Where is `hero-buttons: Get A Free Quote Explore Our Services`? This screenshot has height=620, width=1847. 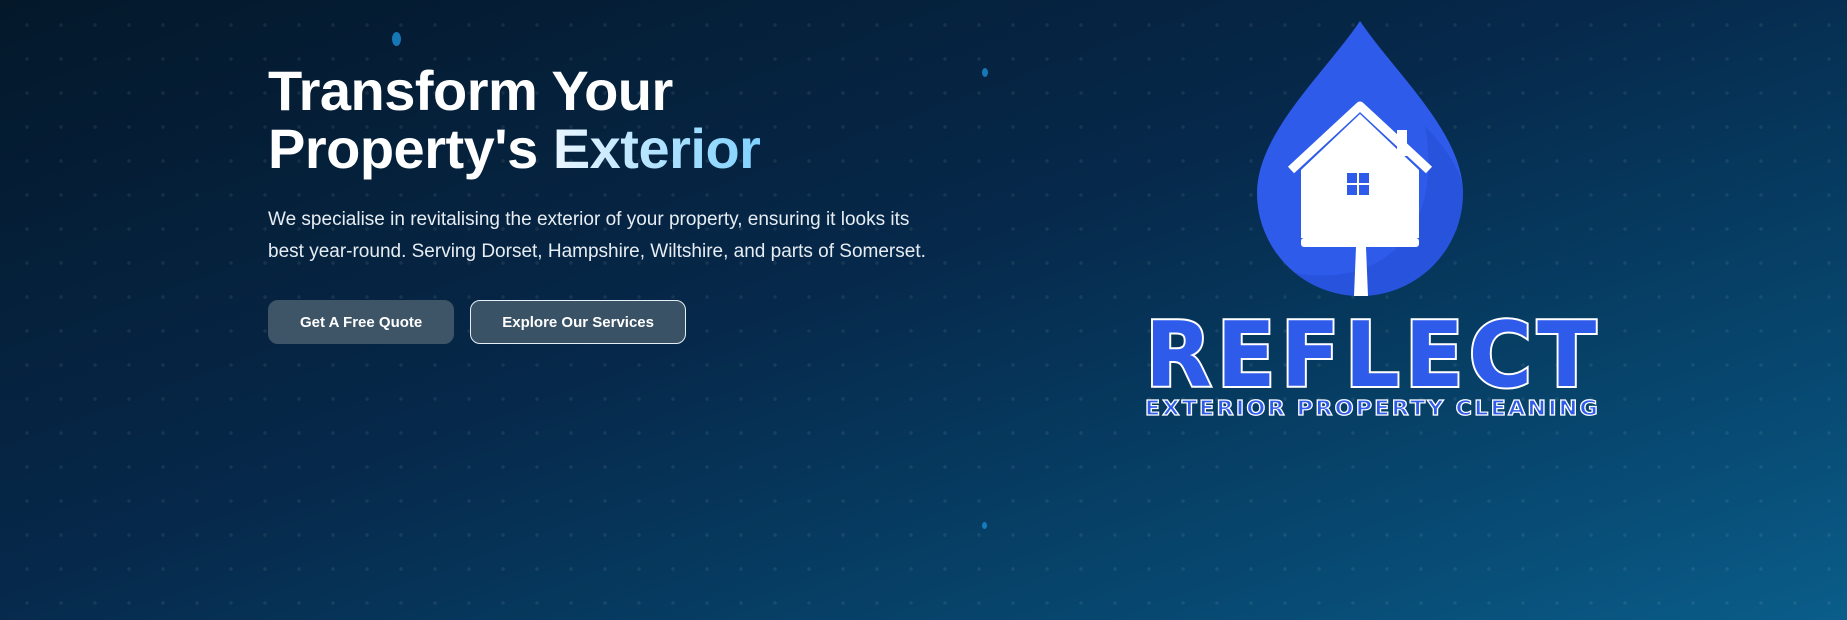 hero-buttons: Get A Free Quote Explore Our Services is located at coordinates (608, 322).